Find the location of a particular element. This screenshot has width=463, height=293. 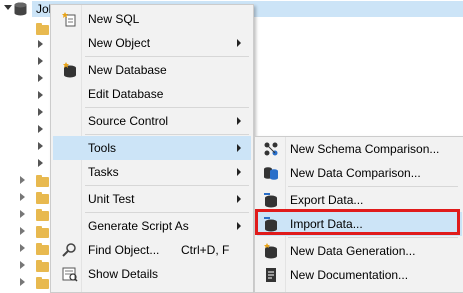

menu-item-label: New SQL is located at coordinates (114, 19).